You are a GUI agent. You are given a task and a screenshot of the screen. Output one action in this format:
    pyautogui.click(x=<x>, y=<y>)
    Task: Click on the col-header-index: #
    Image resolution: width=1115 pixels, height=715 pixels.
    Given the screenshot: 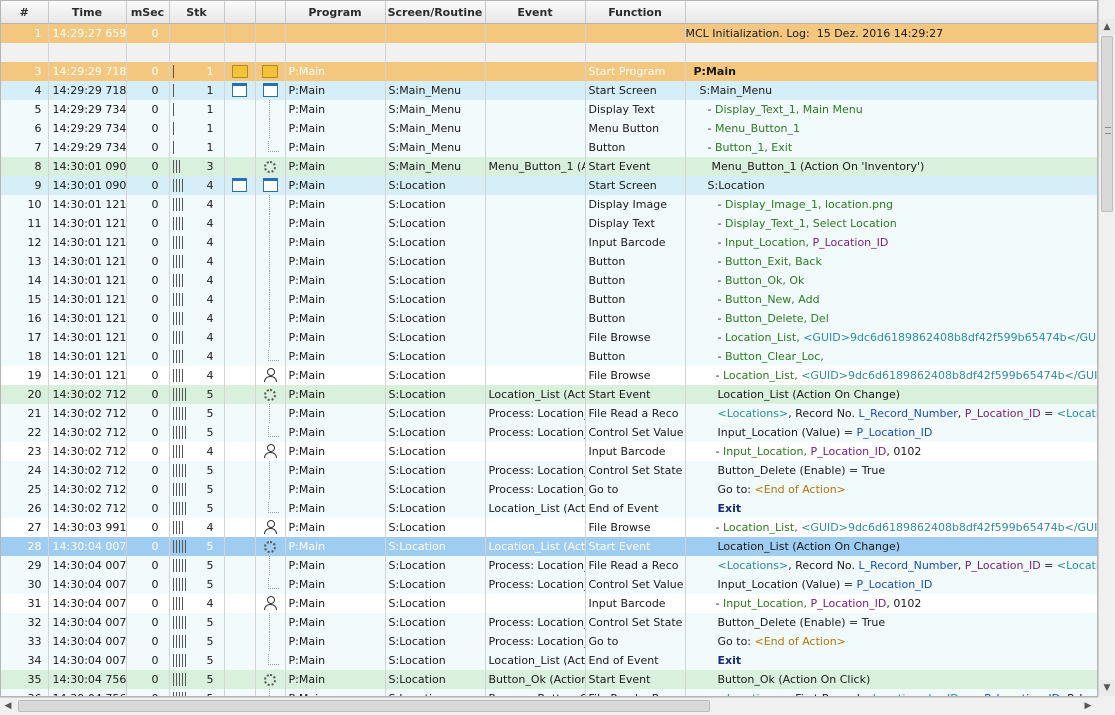 What is the action you would take?
    pyautogui.click(x=25, y=12)
    